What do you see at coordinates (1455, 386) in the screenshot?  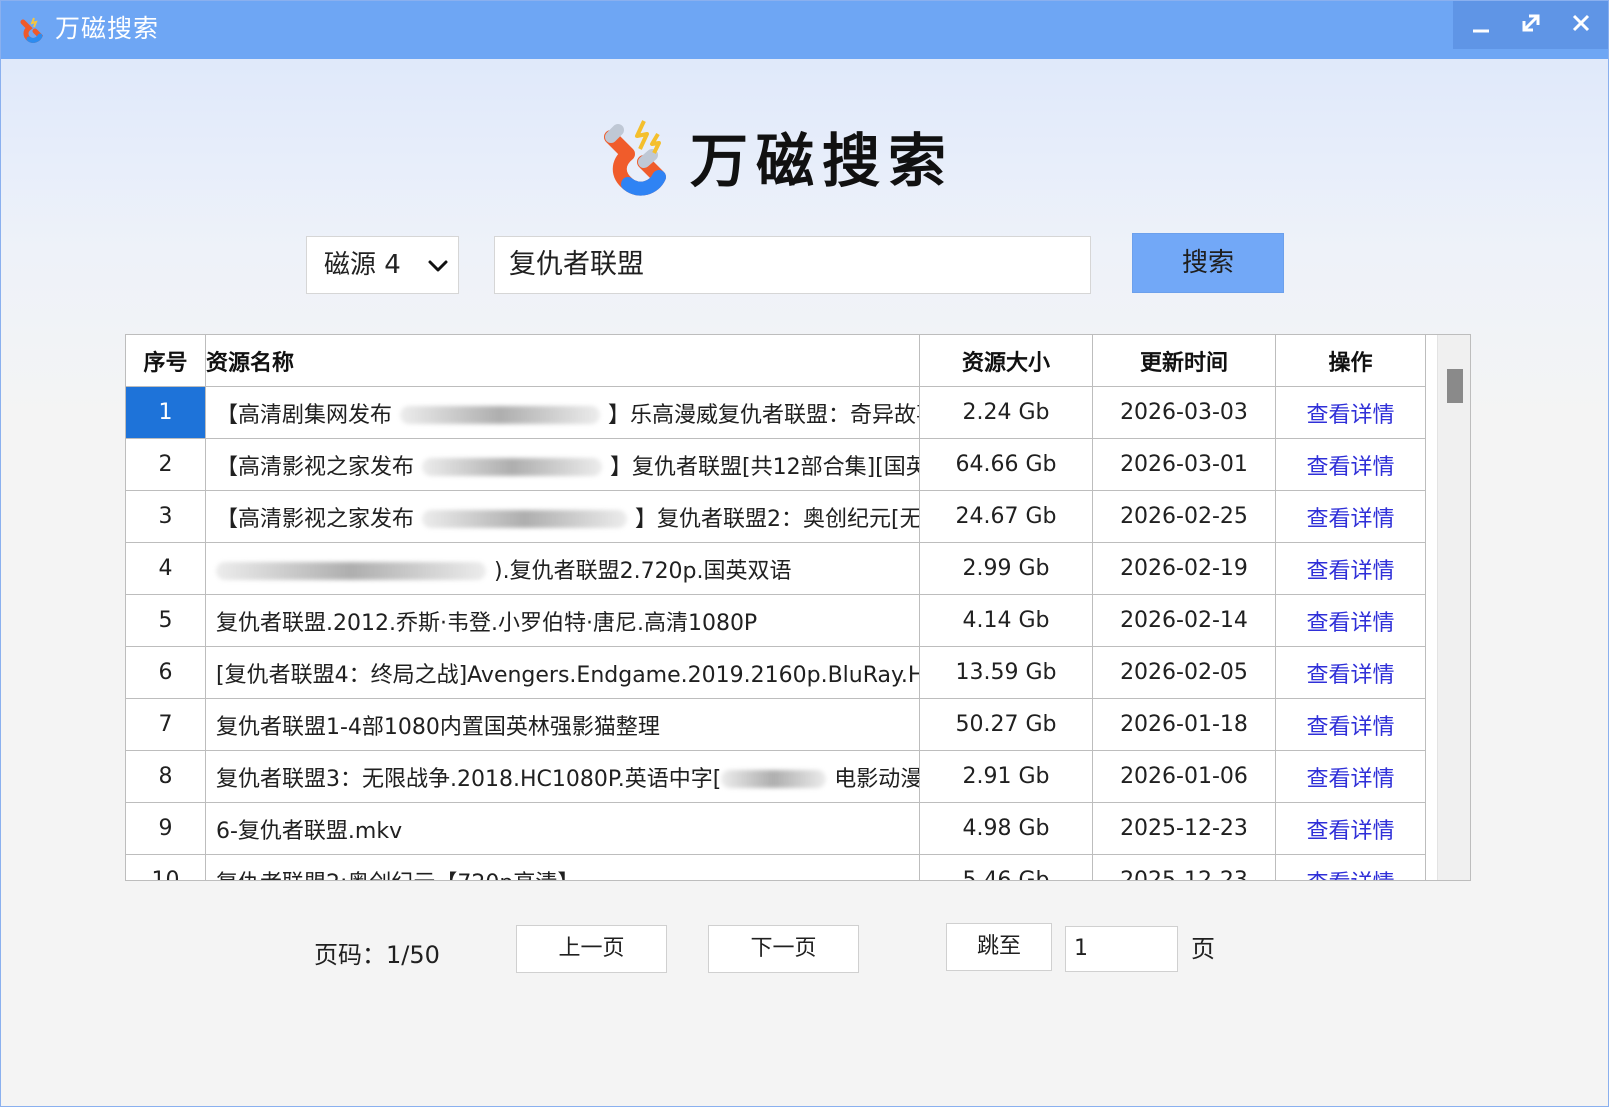 I see `scrollbar-thumb` at bounding box center [1455, 386].